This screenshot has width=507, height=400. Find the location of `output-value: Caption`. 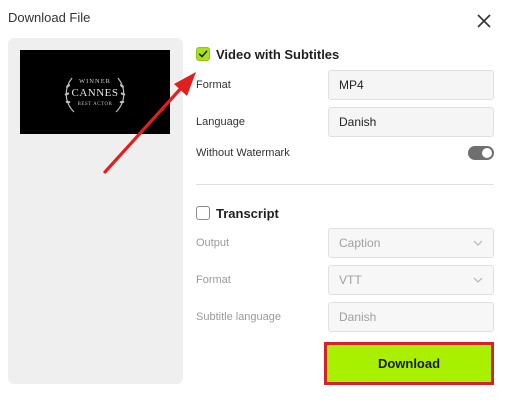

output-value: Caption is located at coordinates (360, 243).